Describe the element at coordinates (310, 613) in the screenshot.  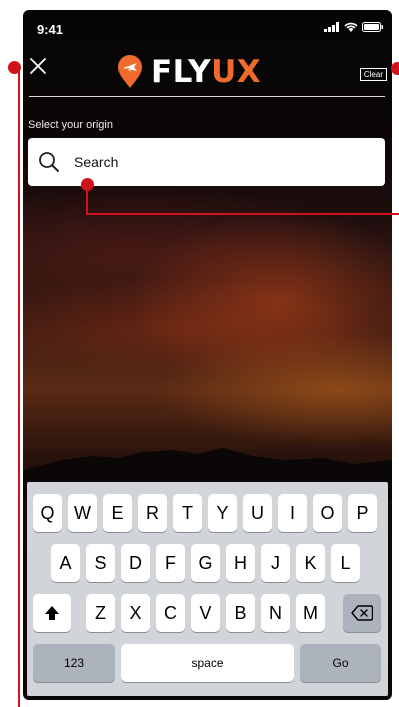
I see `key-m: M` at that location.